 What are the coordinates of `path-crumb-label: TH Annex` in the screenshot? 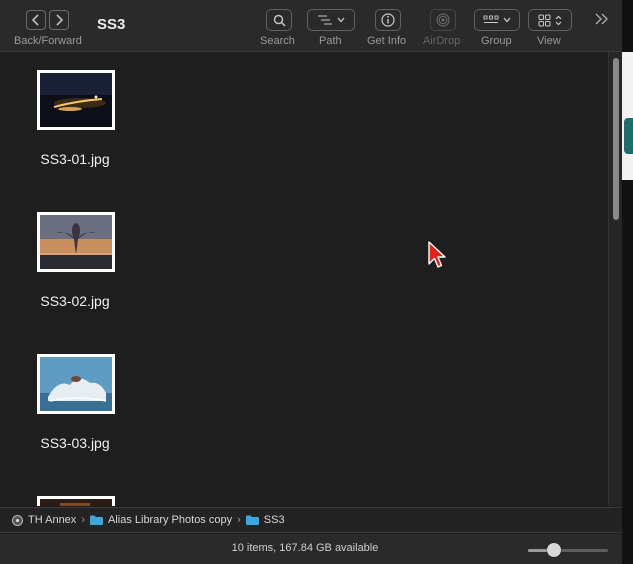 It's located at (52, 520).